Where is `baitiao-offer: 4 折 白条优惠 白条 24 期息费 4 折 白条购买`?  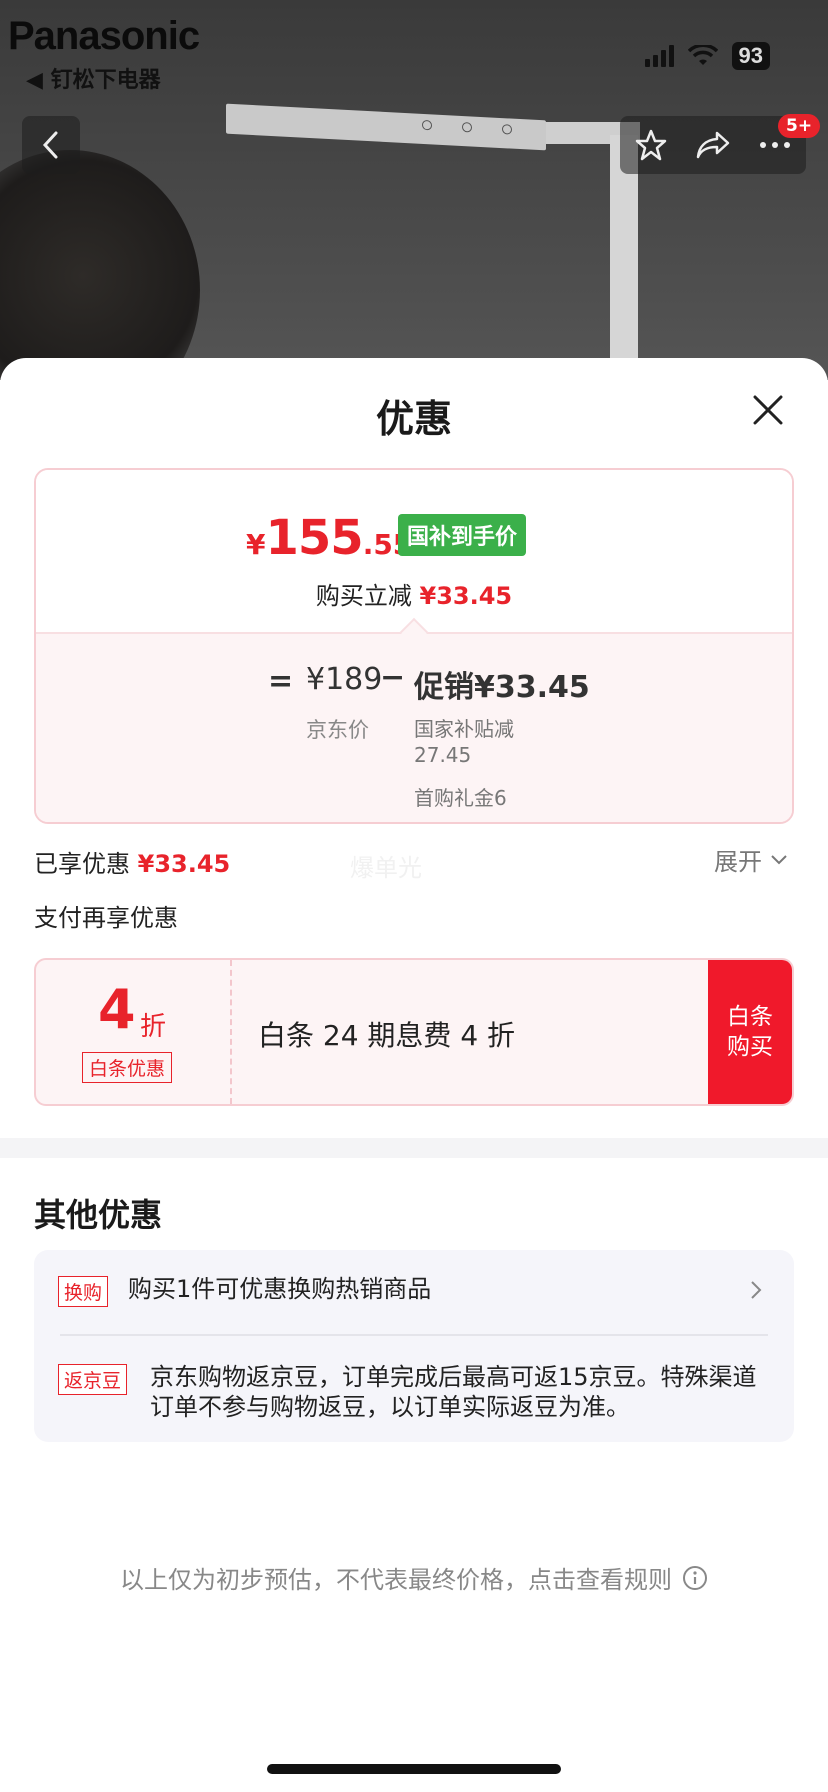
baitiao-offer: 4 折 白条优惠 白条 24 期息费 4 折 白条购买 is located at coordinates (414, 1032).